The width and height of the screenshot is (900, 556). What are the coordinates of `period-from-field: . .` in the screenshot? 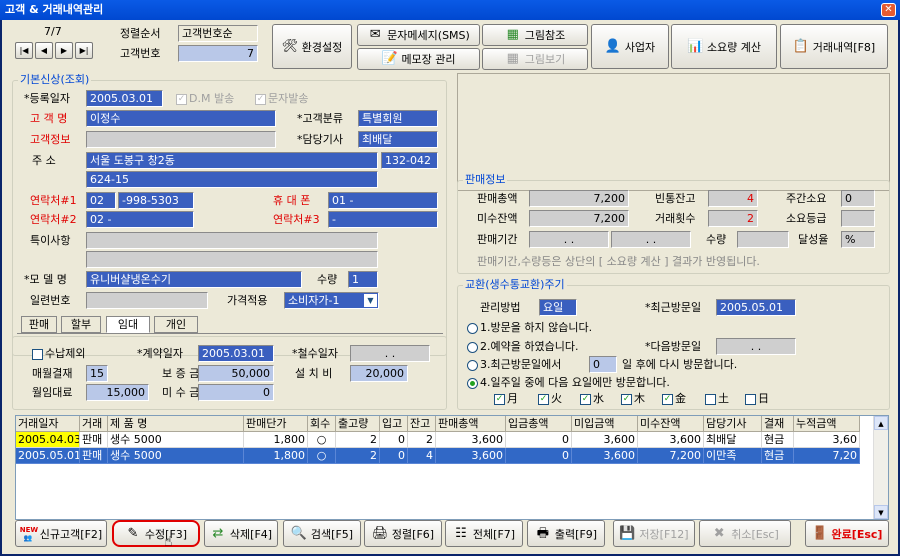 It's located at (569, 239).